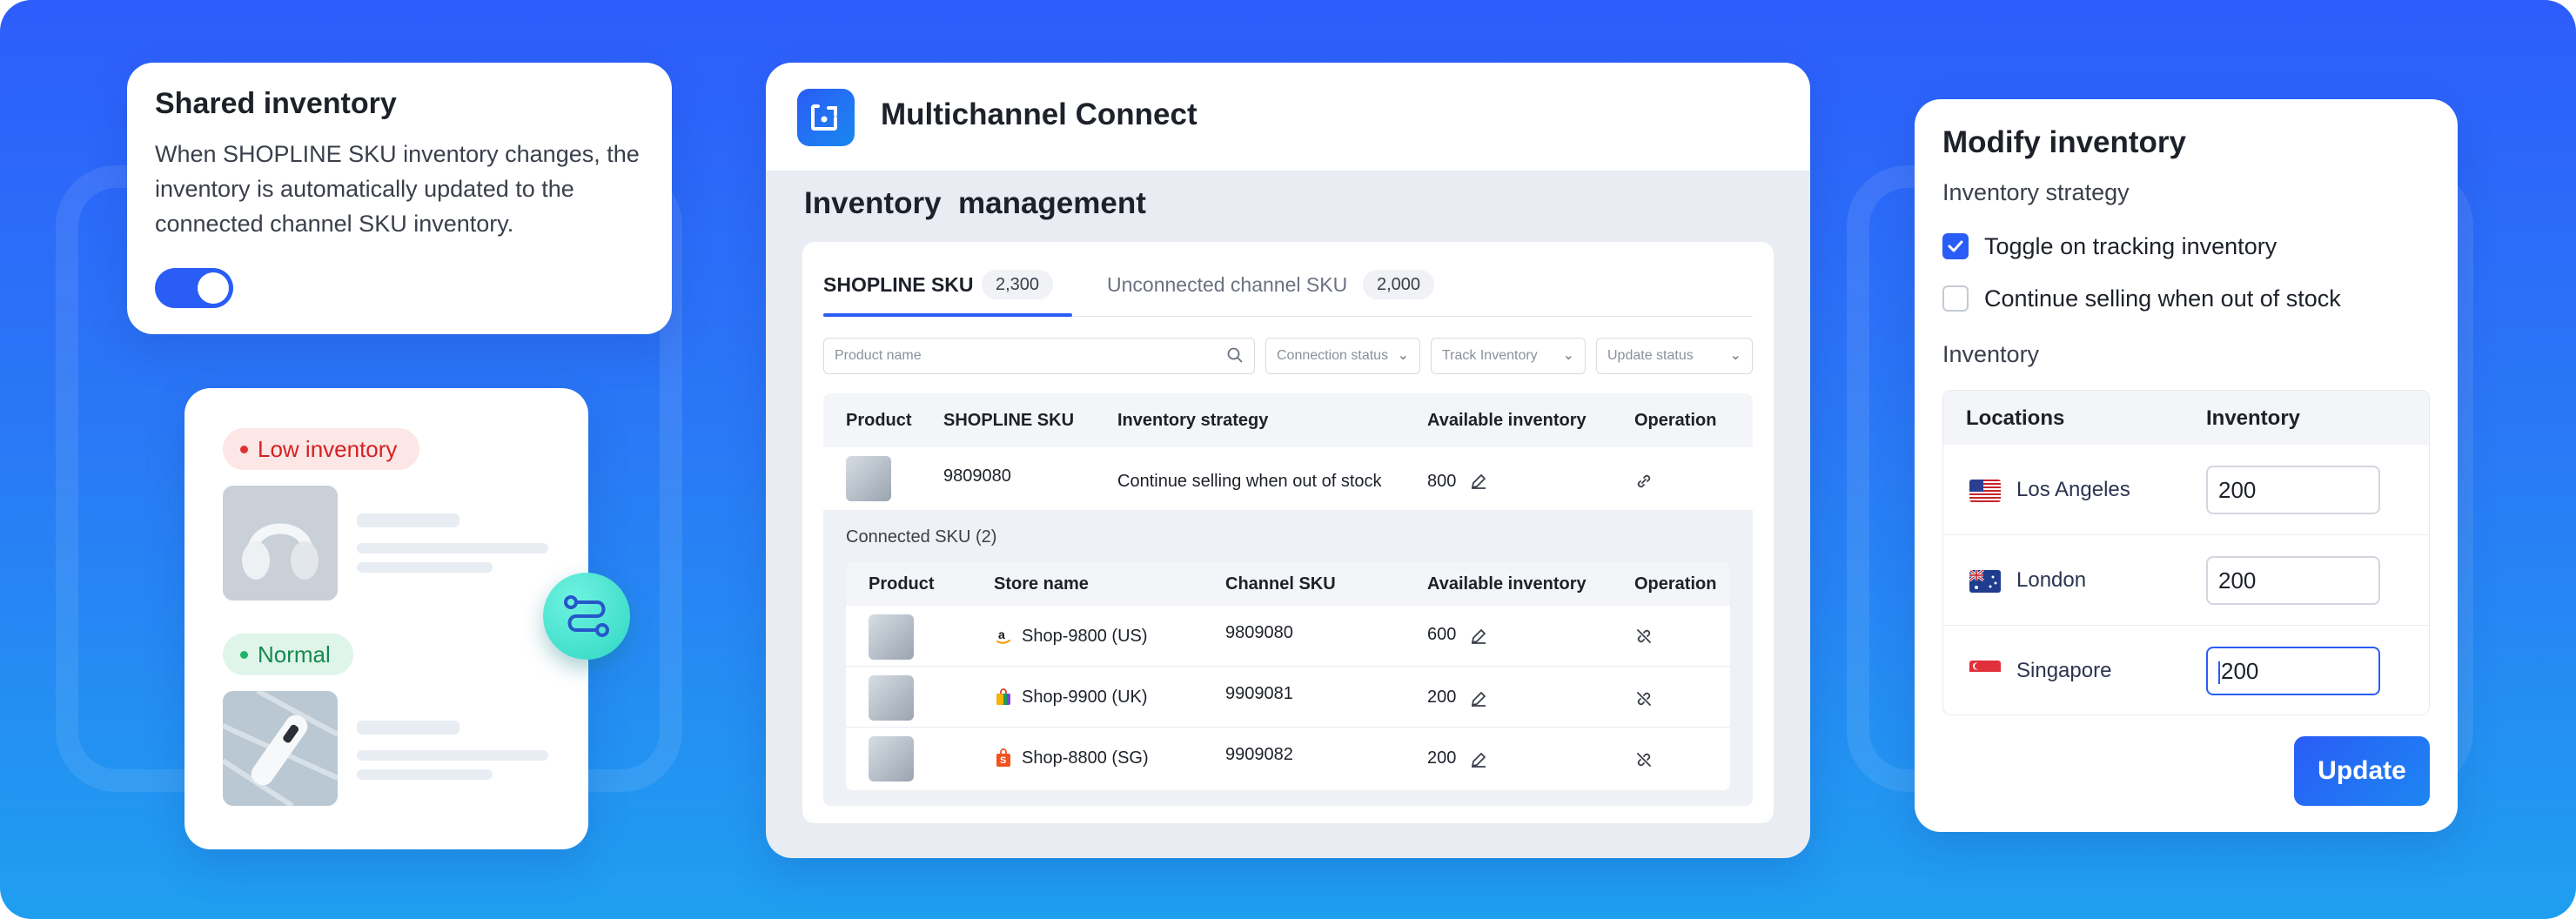  I want to click on connected-sku-label: Connected SKU (2), so click(922, 537).